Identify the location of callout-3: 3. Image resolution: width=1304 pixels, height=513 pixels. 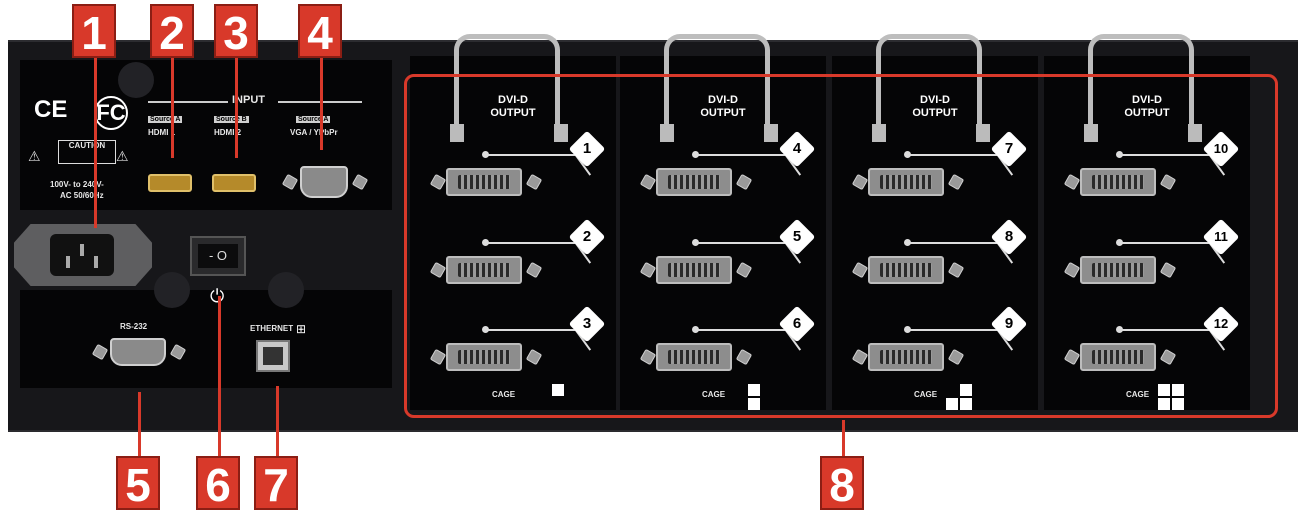
(236, 31).